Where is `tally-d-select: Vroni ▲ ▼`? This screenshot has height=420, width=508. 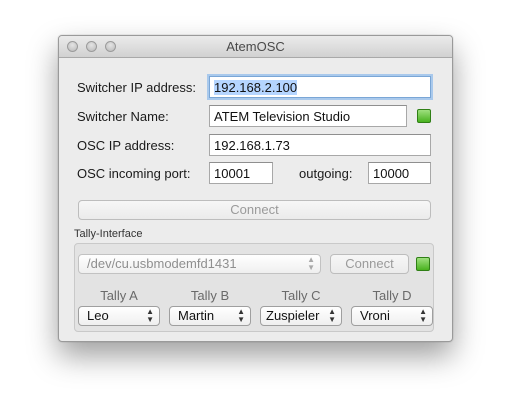 tally-d-select: Vroni ▲ ▼ is located at coordinates (392, 316).